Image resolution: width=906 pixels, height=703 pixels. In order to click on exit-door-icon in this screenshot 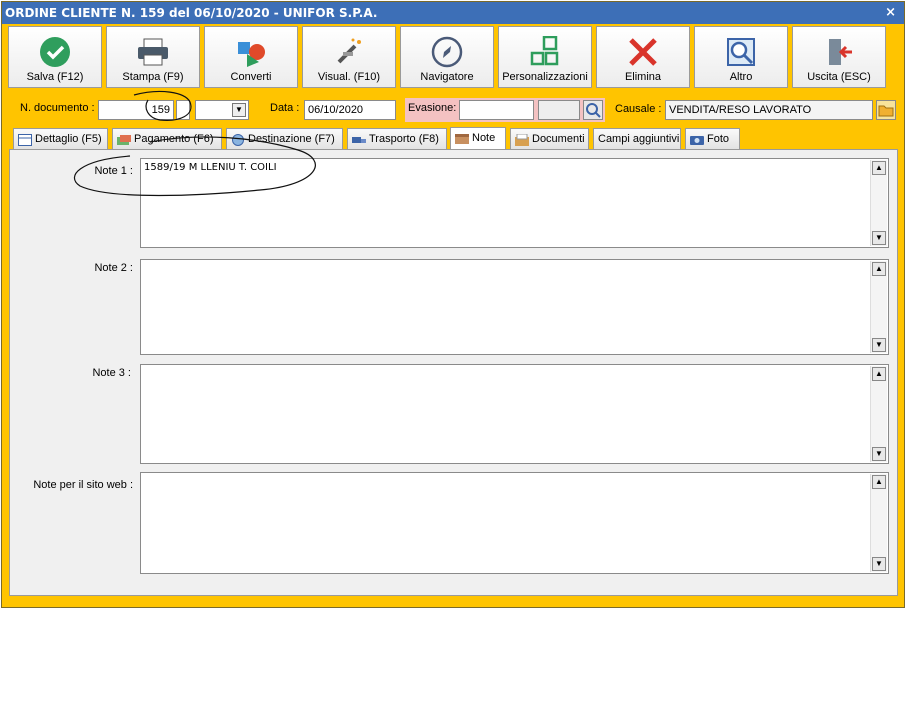, I will do `click(839, 52)`.